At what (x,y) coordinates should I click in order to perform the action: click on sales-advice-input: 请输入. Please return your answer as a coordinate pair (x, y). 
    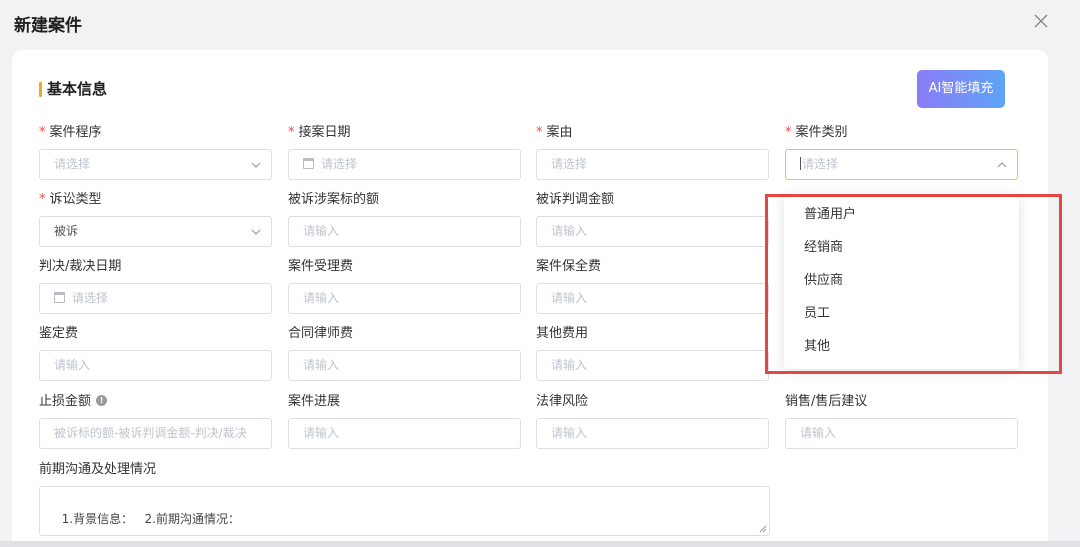
    Looking at the image, I should click on (901, 433).